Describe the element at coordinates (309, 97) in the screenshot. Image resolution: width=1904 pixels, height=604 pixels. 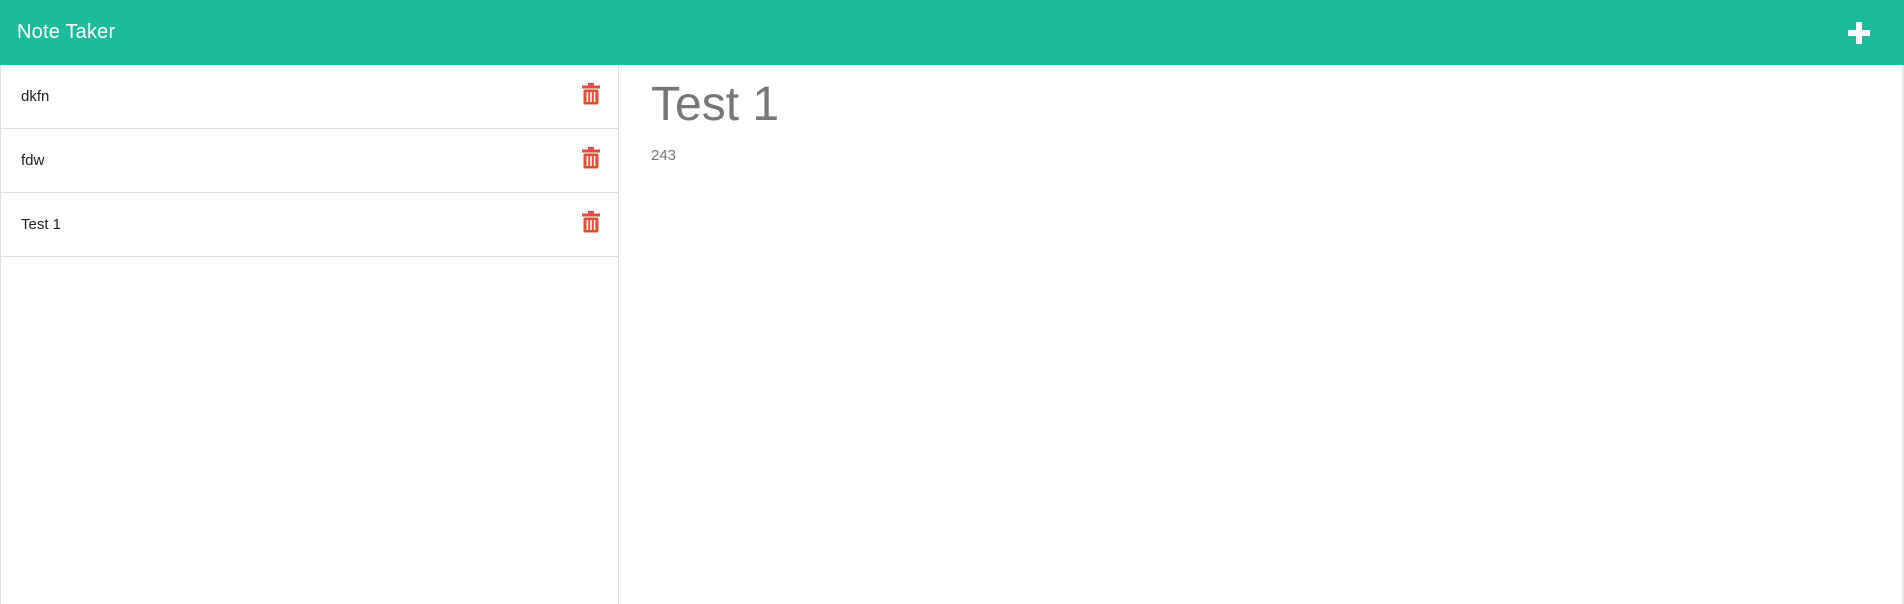
I see `note-list-item: dkfn` at that location.